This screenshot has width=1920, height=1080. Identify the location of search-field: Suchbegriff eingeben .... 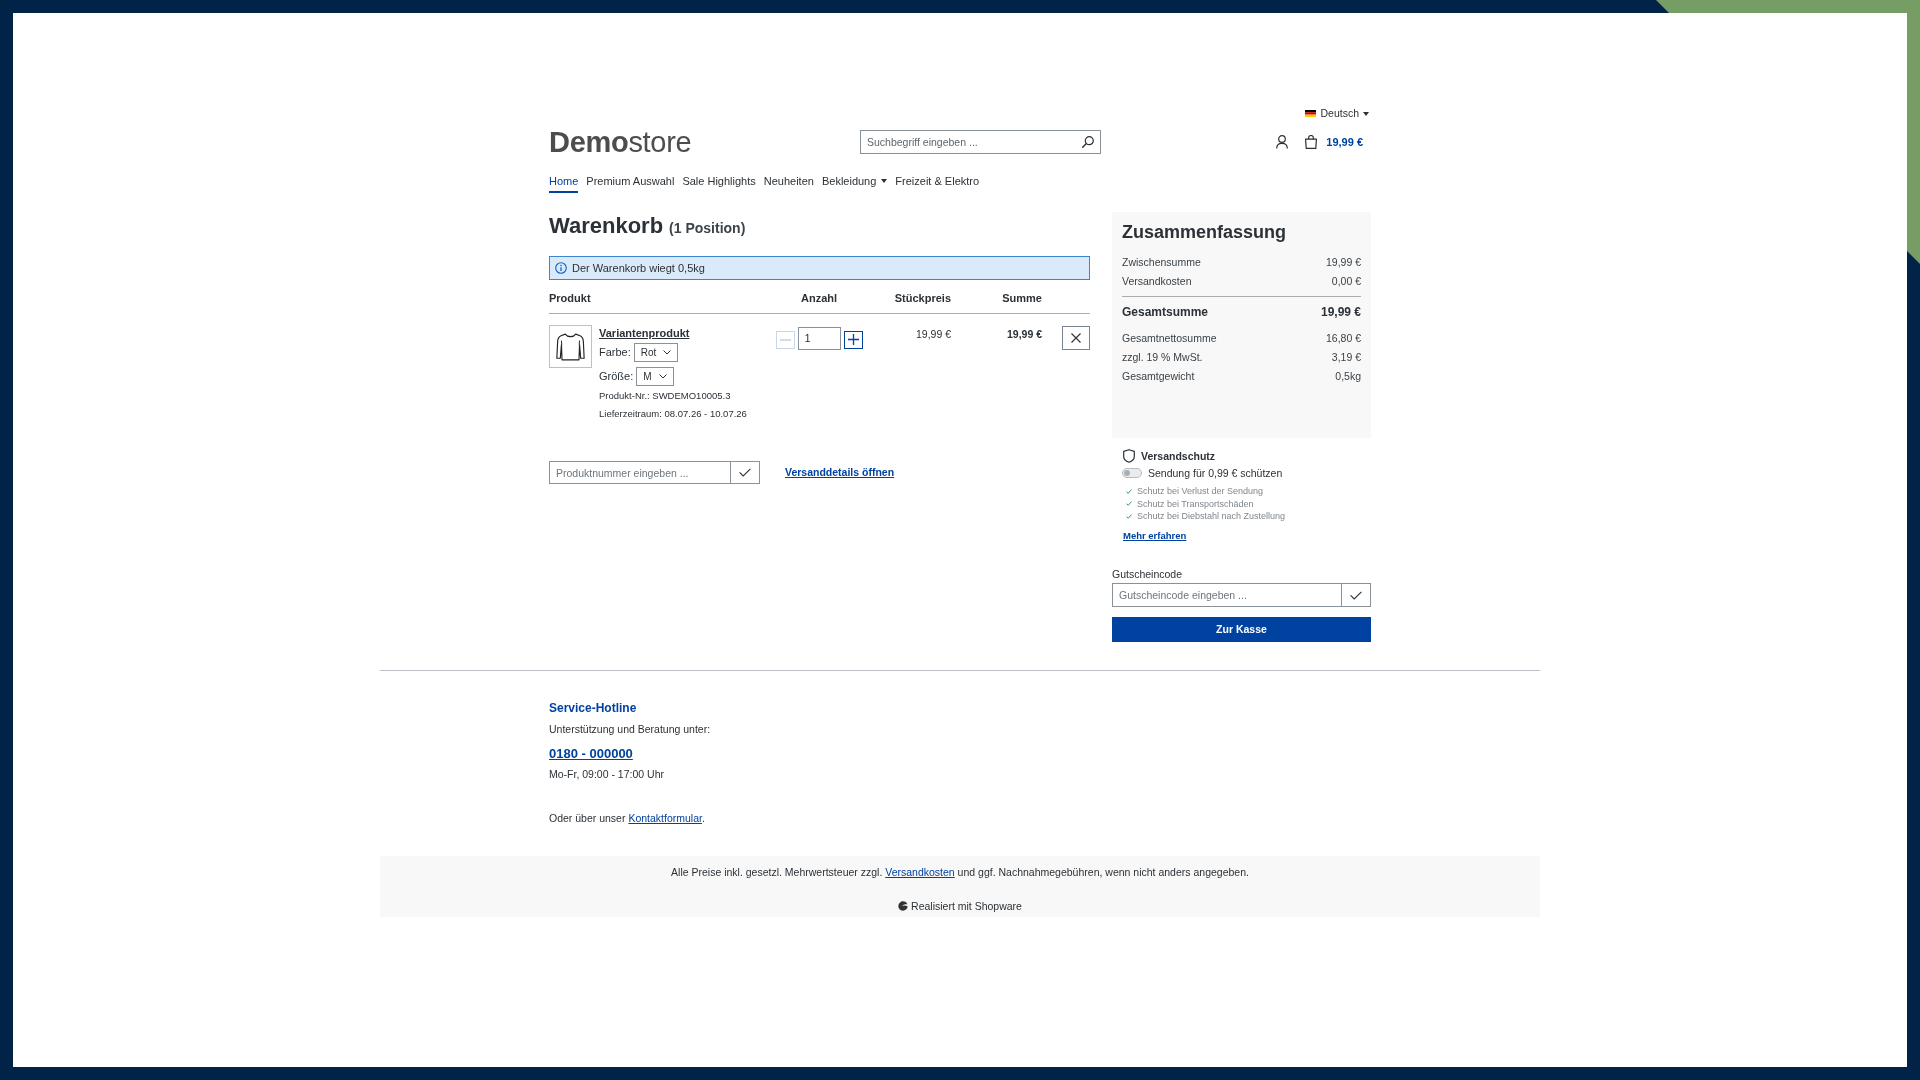
(980, 142).